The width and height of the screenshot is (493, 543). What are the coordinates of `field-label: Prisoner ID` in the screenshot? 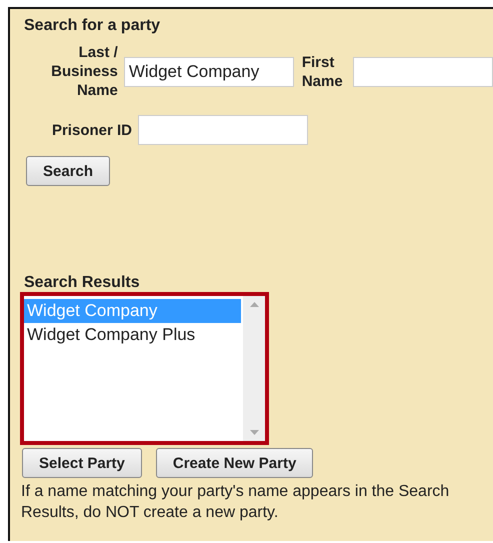 It's located at (91, 130).